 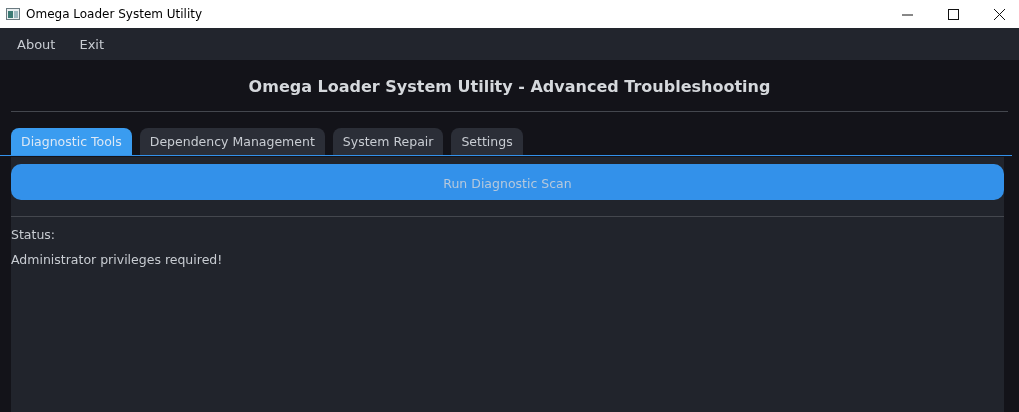 What do you see at coordinates (487, 141) in the screenshot?
I see `tab: Settings` at bounding box center [487, 141].